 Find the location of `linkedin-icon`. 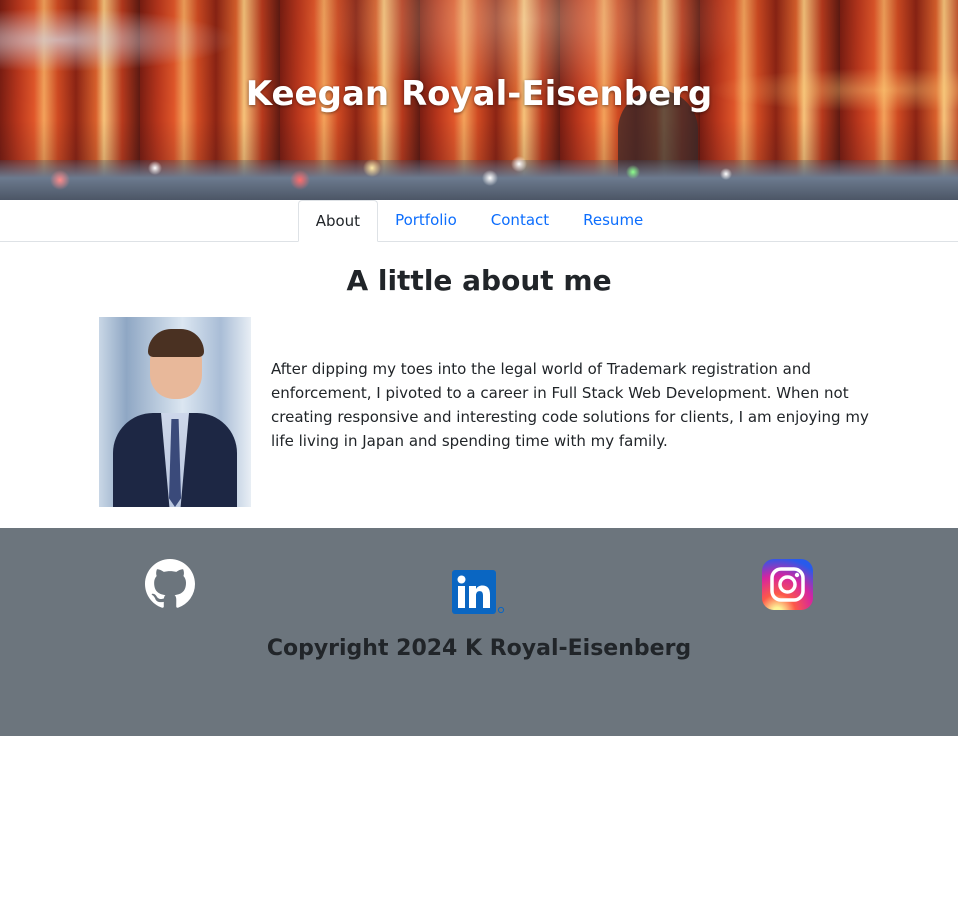

linkedin-icon is located at coordinates (479, 592).